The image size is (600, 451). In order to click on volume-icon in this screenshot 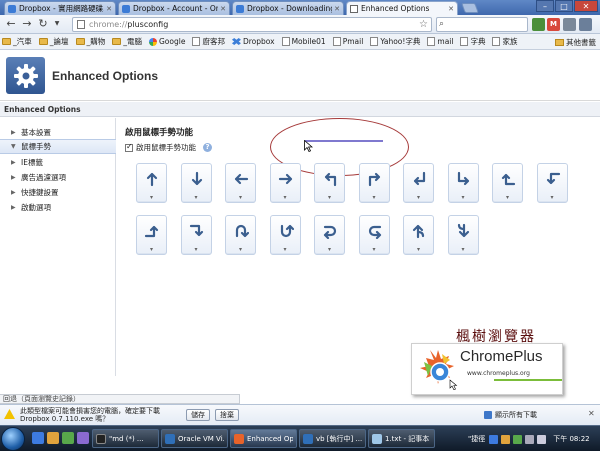, I will do `click(542, 439)`.